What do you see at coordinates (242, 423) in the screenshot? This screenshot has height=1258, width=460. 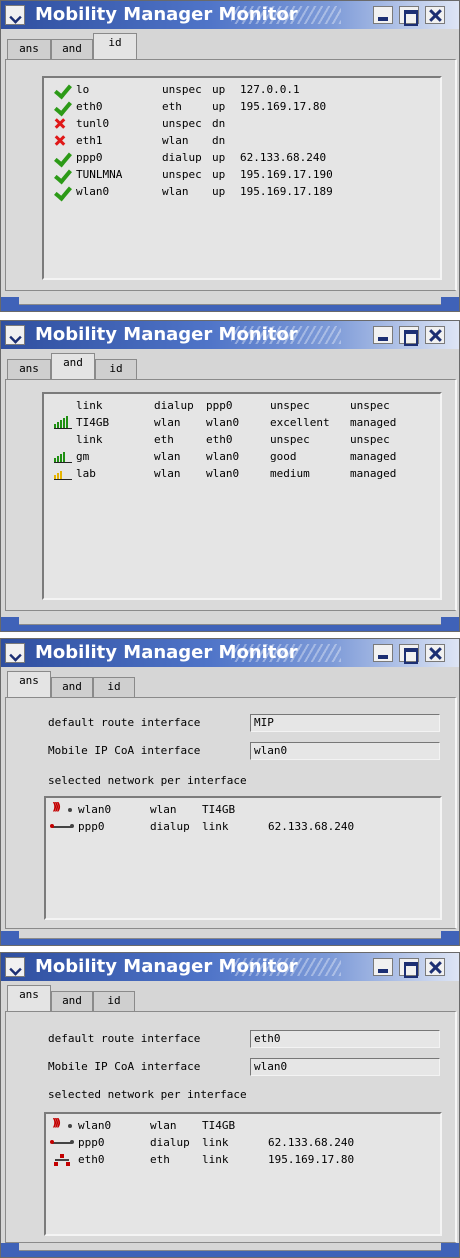 I see `network-row: TI4GB wlan wlan0 excellent managed` at bounding box center [242, 423].